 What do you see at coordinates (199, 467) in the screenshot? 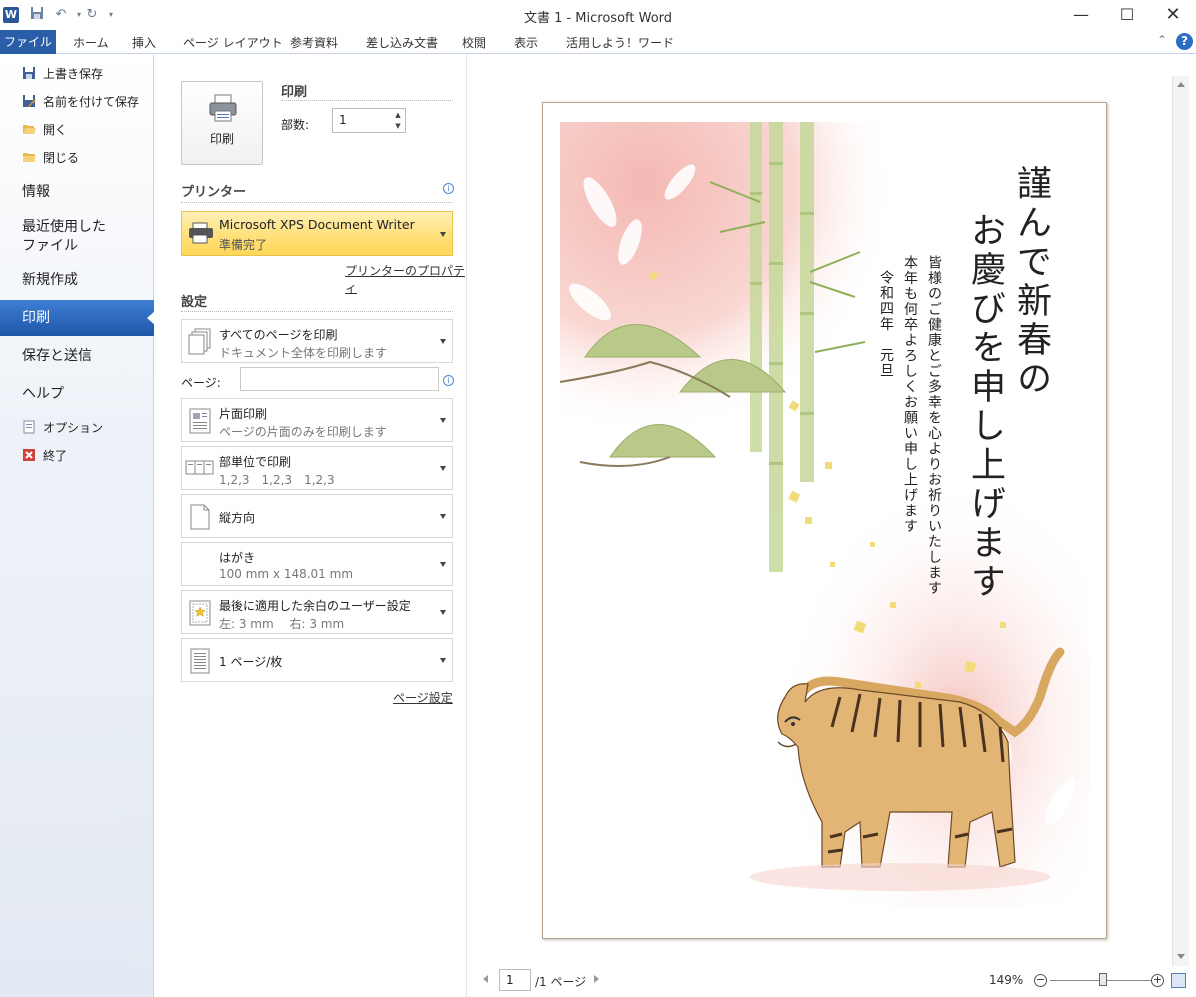
I see `collate-icon` at bounding box center [199, 467].